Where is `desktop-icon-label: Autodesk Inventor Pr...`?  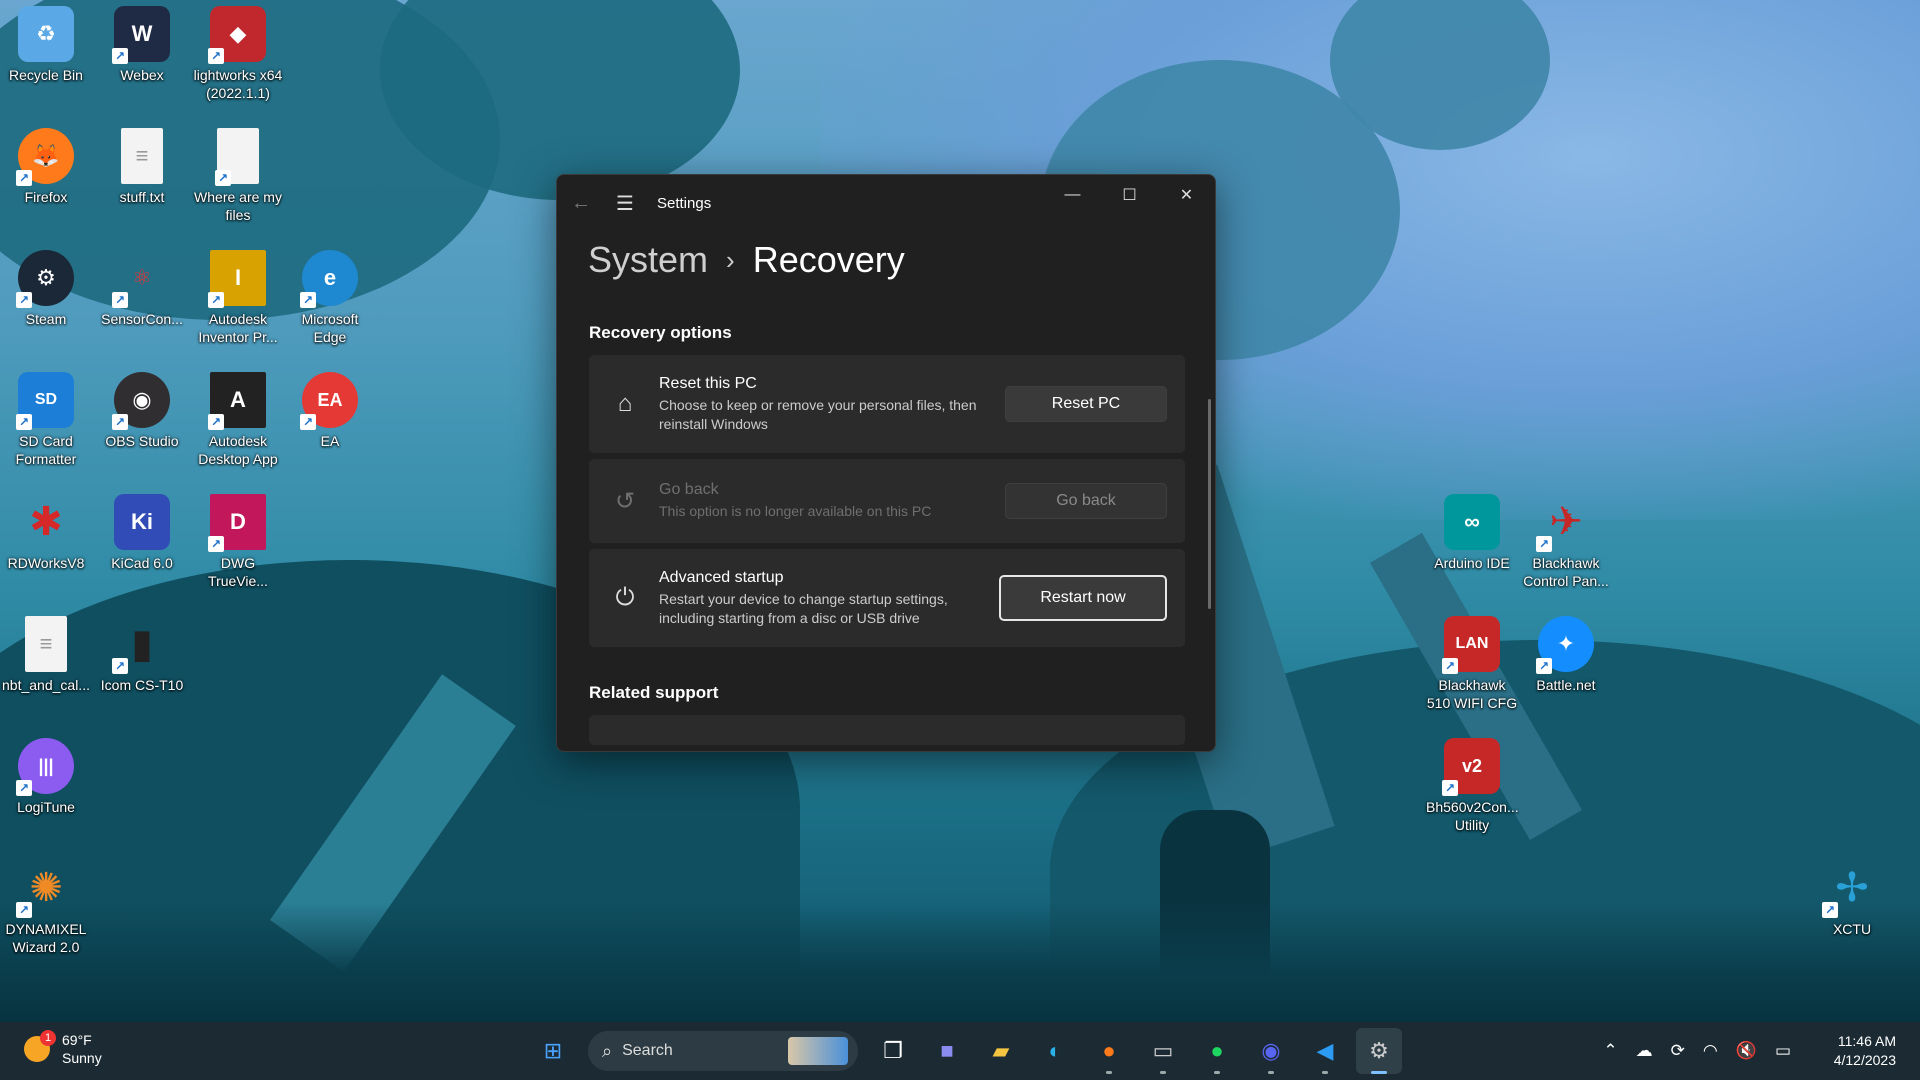 desktop-icon-label: Autodesk Inventor Pr... is located at coordinates (238, 328).